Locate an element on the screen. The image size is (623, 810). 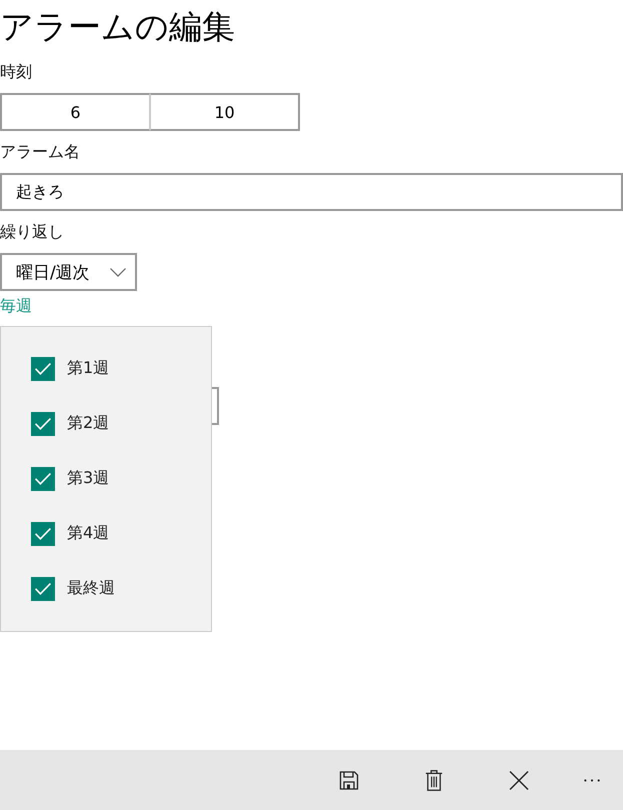
time-label: 時刻 is located at coordinates (16, 72).